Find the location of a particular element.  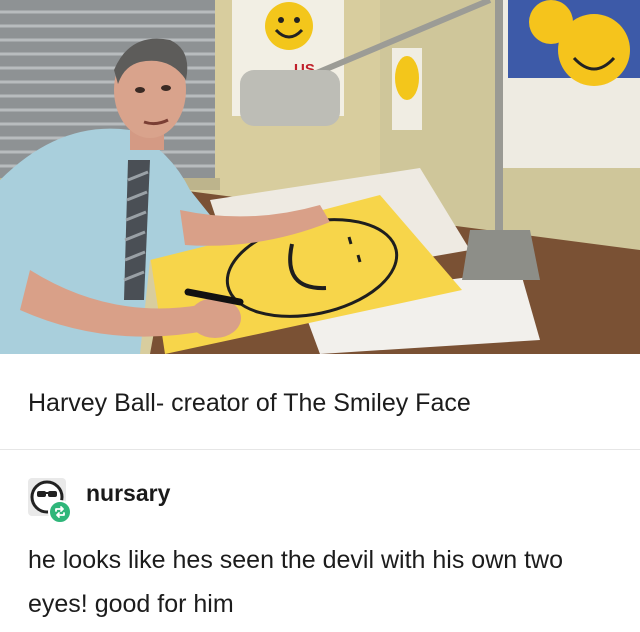

reblog-username: nursary is located at coordinates (128, 493).